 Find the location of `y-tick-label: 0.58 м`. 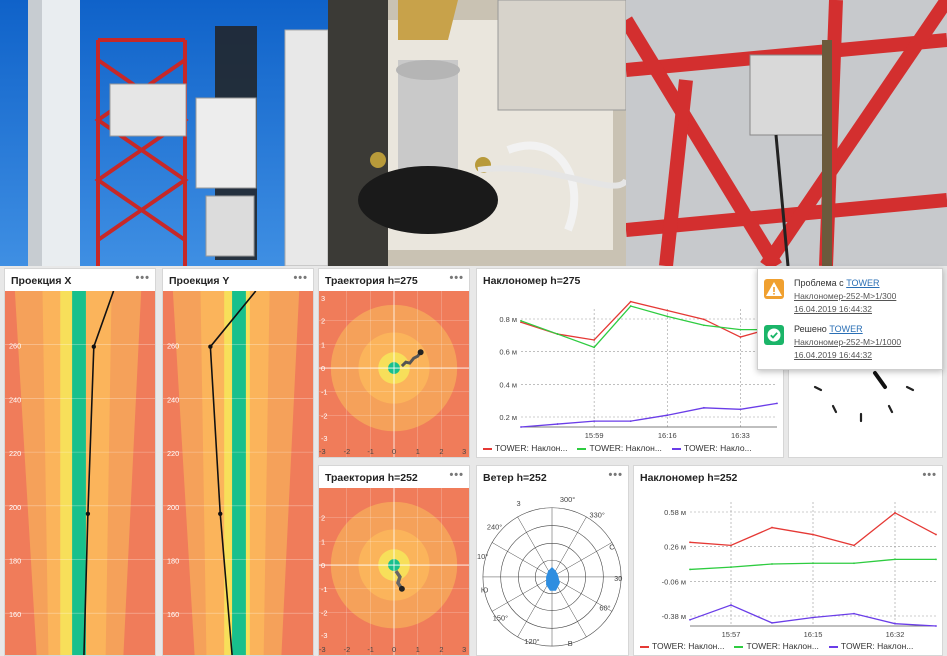

y-tick-label: 0.58 м is located at coordinates (675, 512).